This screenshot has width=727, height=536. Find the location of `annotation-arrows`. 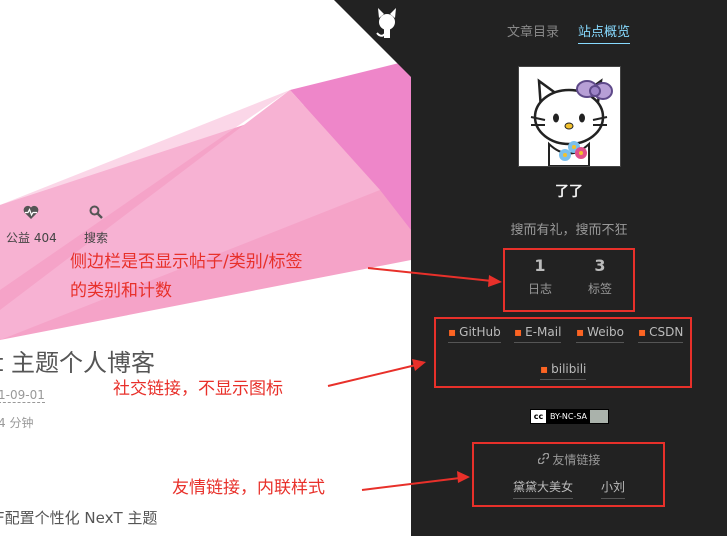

annotation-arrows is located at coordinates (414, 379).